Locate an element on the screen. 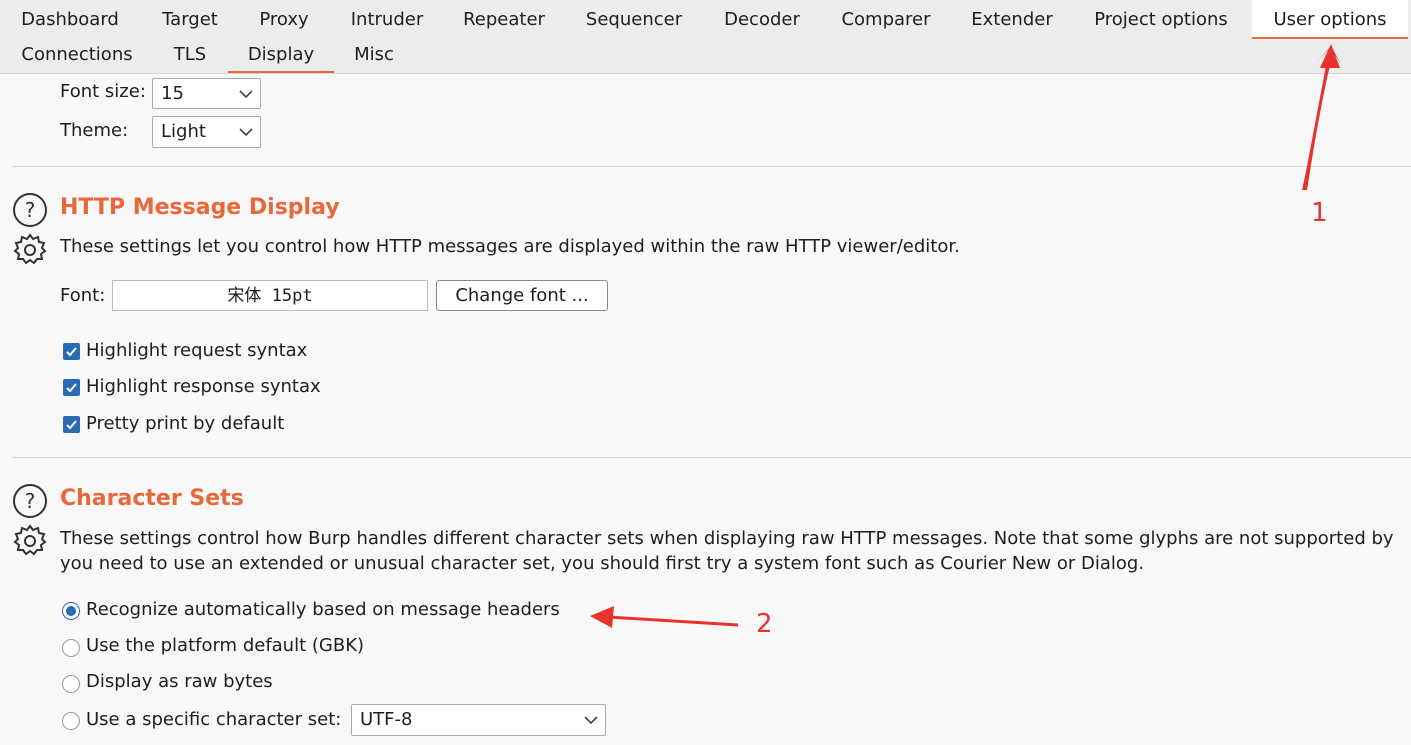  annotation-number-two: 2 is located at coordinates (764, 624).